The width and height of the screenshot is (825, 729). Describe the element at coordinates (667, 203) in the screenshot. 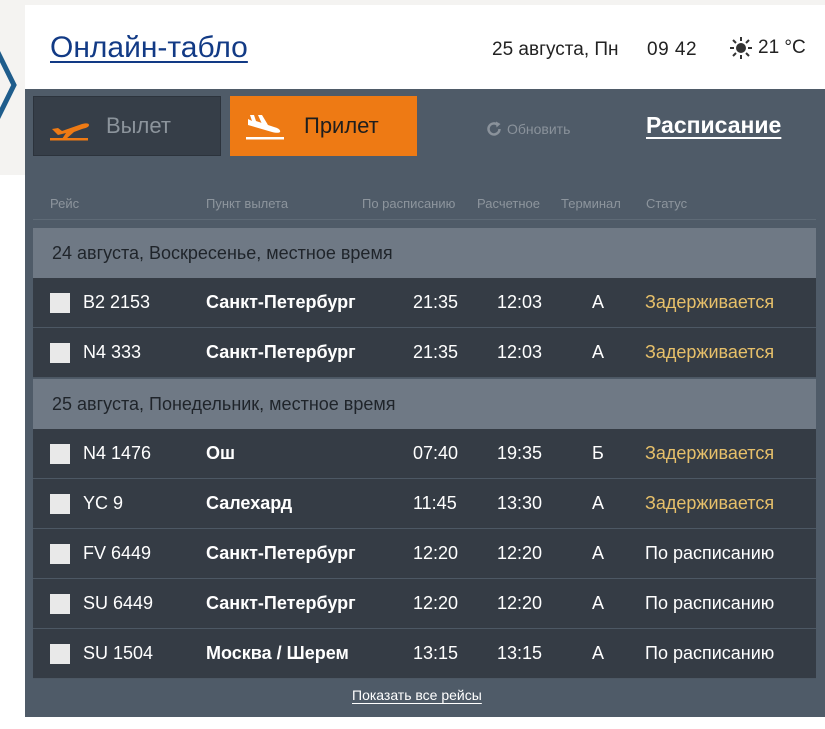

I see `column-header-status: Статус` at that location.